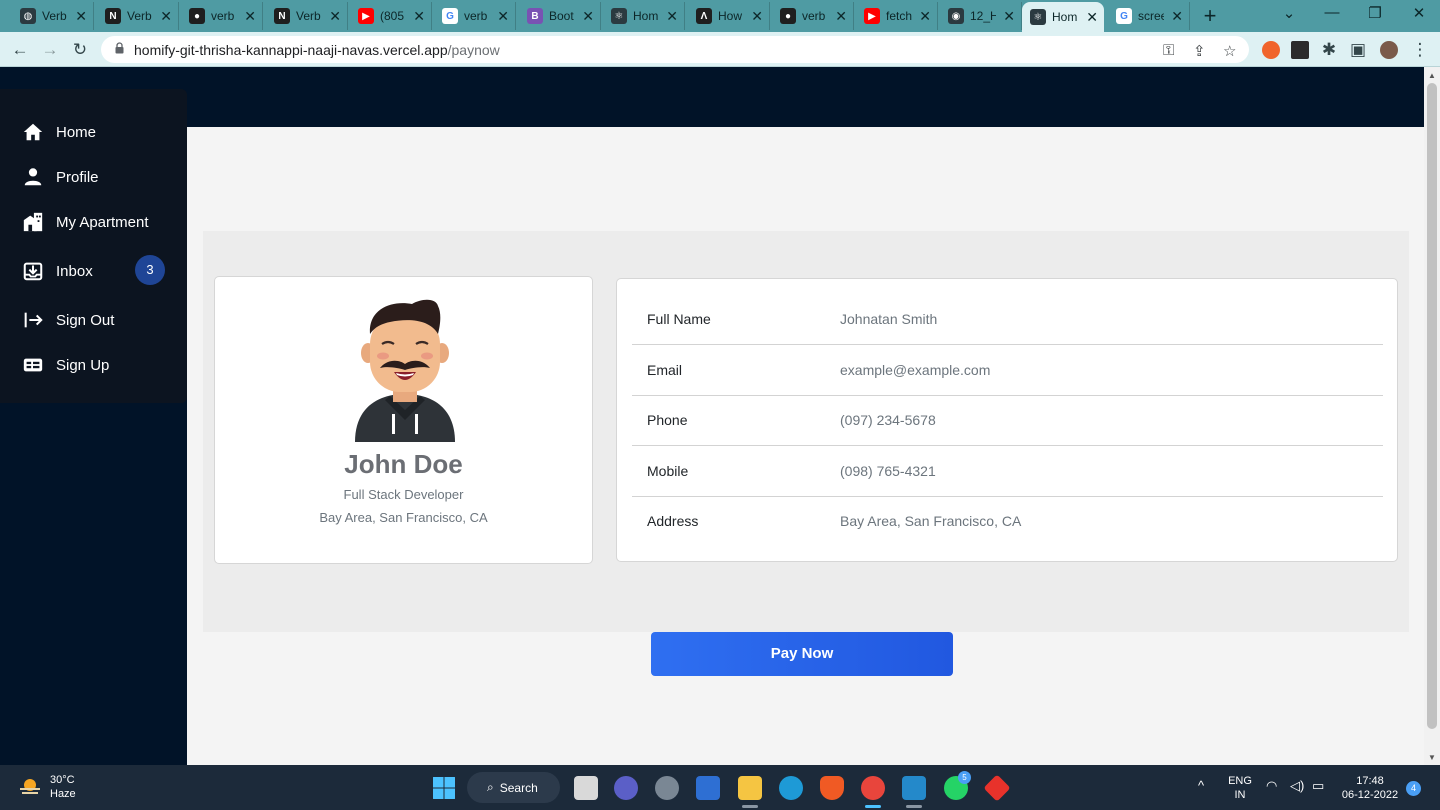 The image size is (1440, 810). I want to click on browser-tab: ◍ Verb ✕, so click(53, 16).